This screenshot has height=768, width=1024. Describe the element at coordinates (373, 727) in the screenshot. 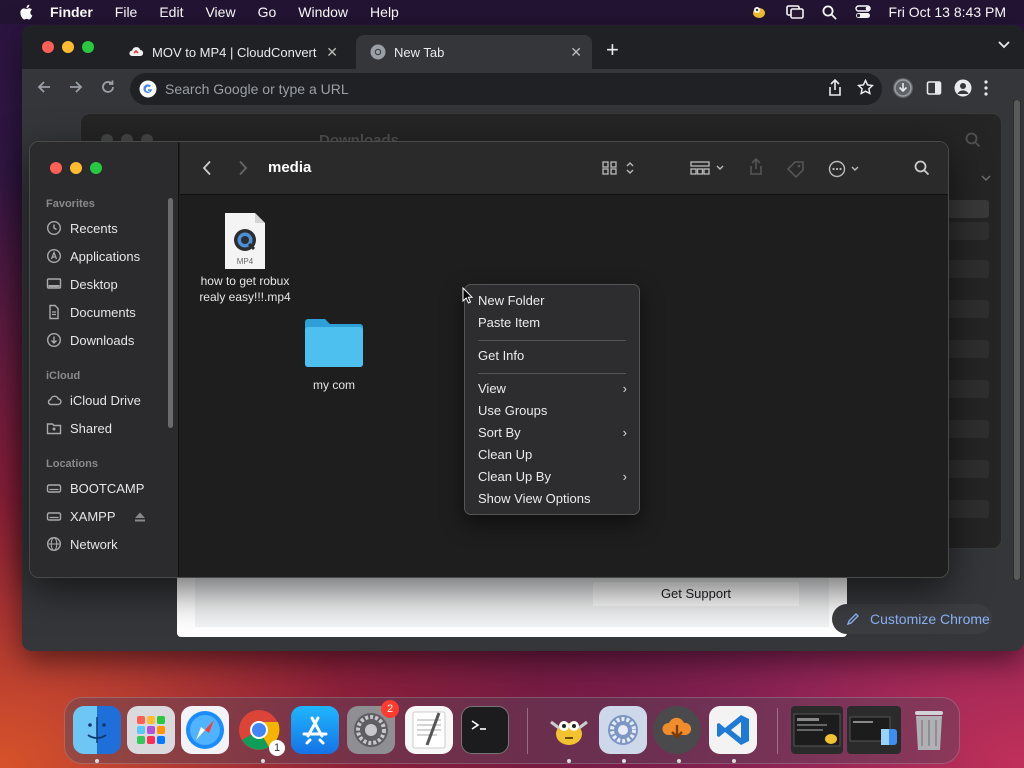

I see `dock-system-settings-icon: 2` at that location.